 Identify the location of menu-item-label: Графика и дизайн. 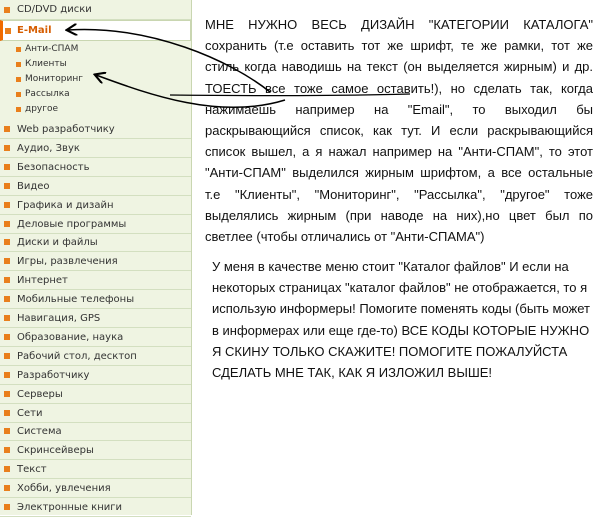
(65, 205).